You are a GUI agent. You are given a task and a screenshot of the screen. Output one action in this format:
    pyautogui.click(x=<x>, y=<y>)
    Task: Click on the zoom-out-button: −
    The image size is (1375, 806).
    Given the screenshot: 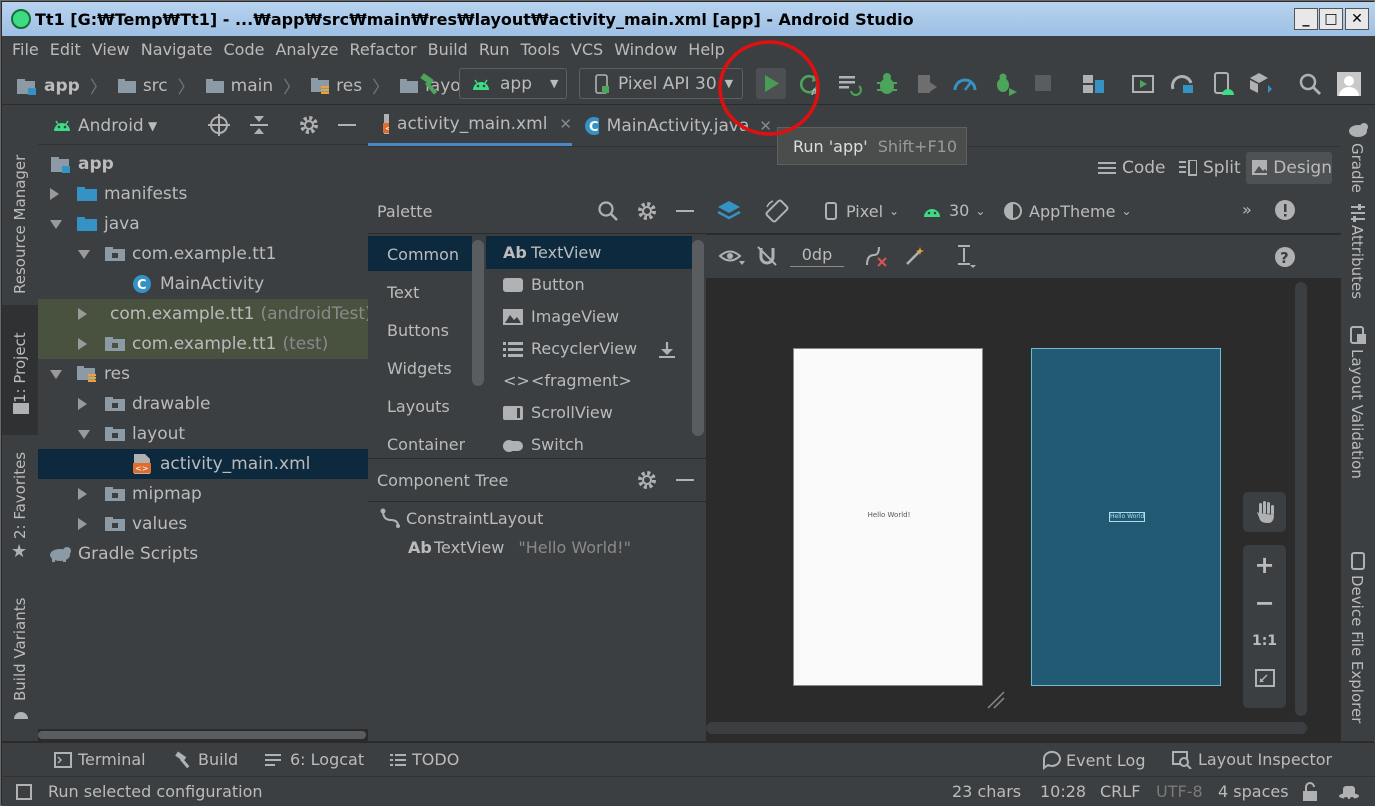 What is the action you would take?
    pyautogui.click(x=1264, y=604)
    